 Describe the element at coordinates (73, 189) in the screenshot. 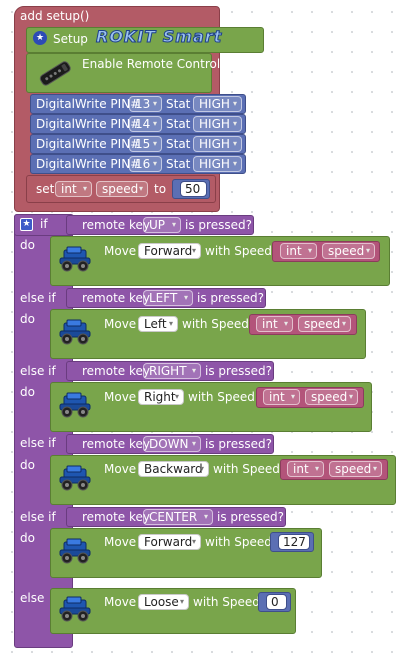

I see `set-type-dropdown: int ▾` at that location.